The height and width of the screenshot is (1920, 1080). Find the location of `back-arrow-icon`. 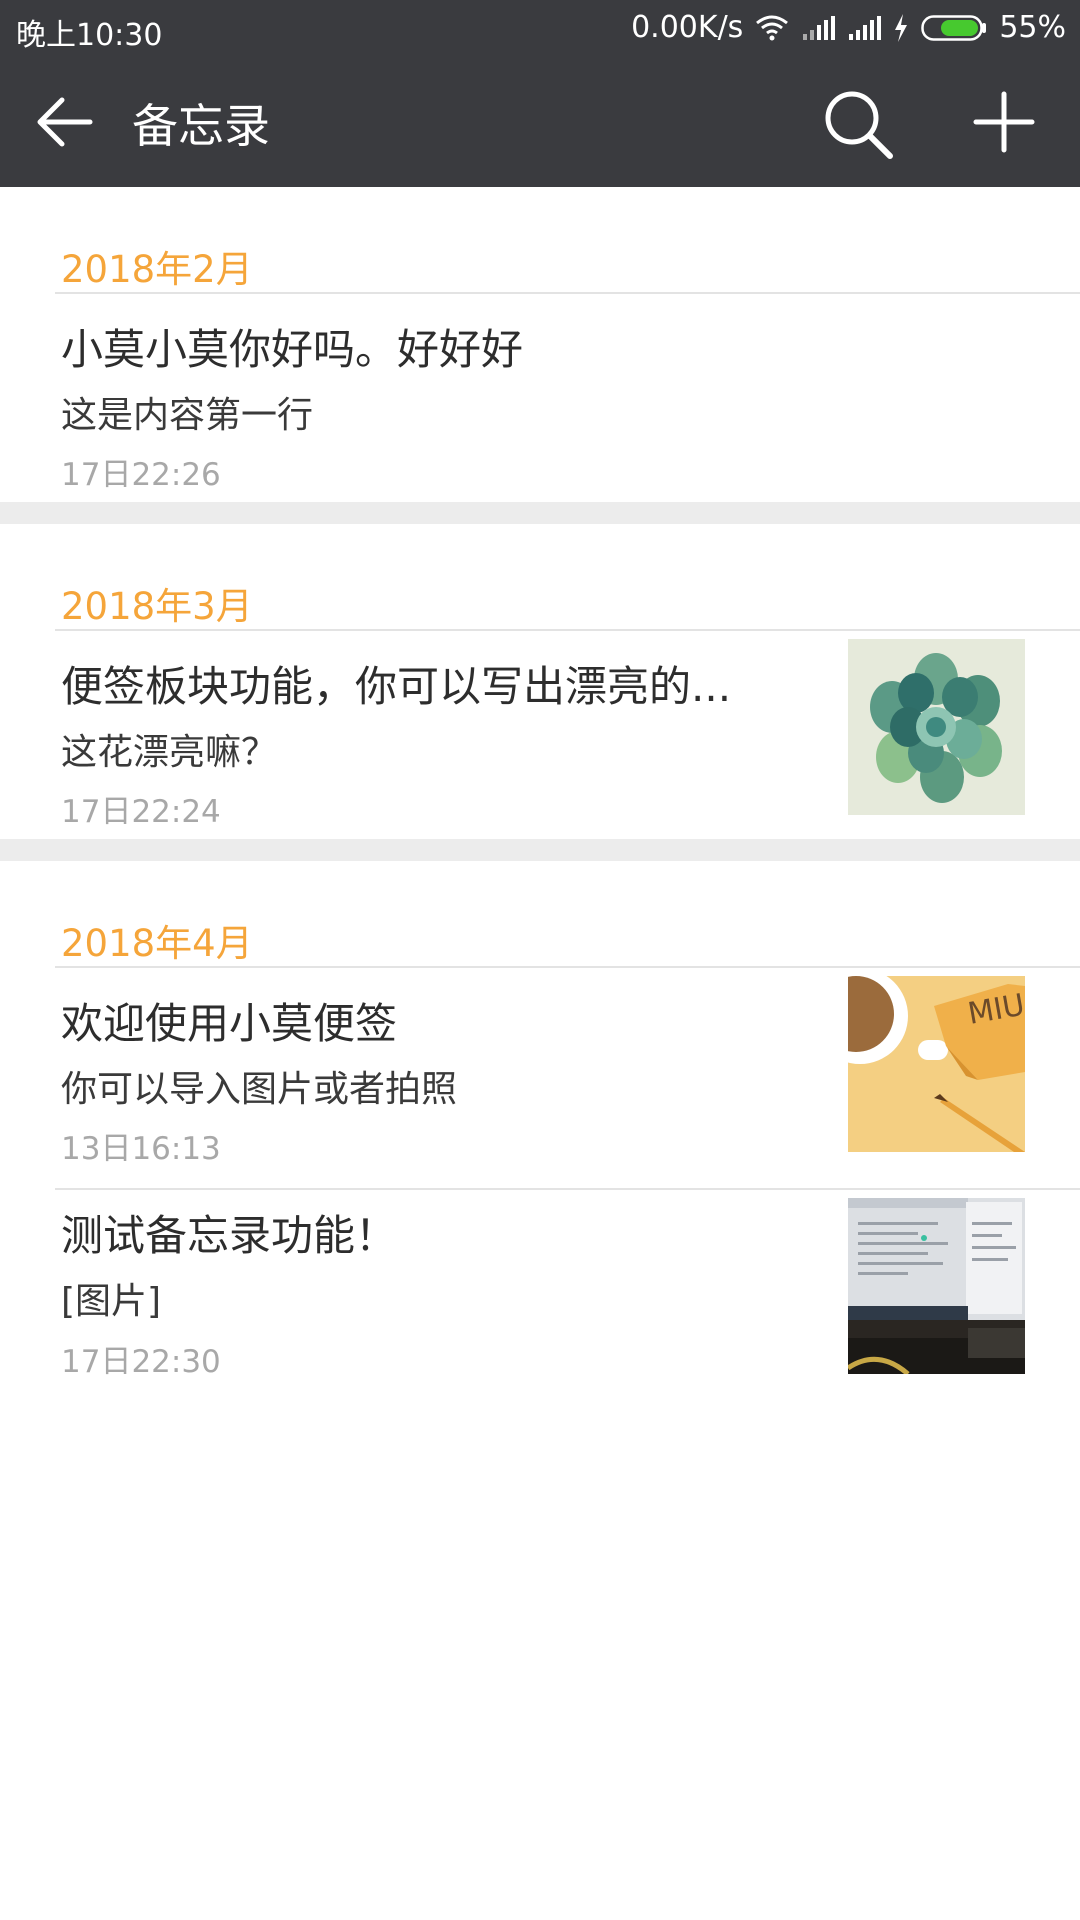

back-arrow-icon is located at coordinates (64, 122).